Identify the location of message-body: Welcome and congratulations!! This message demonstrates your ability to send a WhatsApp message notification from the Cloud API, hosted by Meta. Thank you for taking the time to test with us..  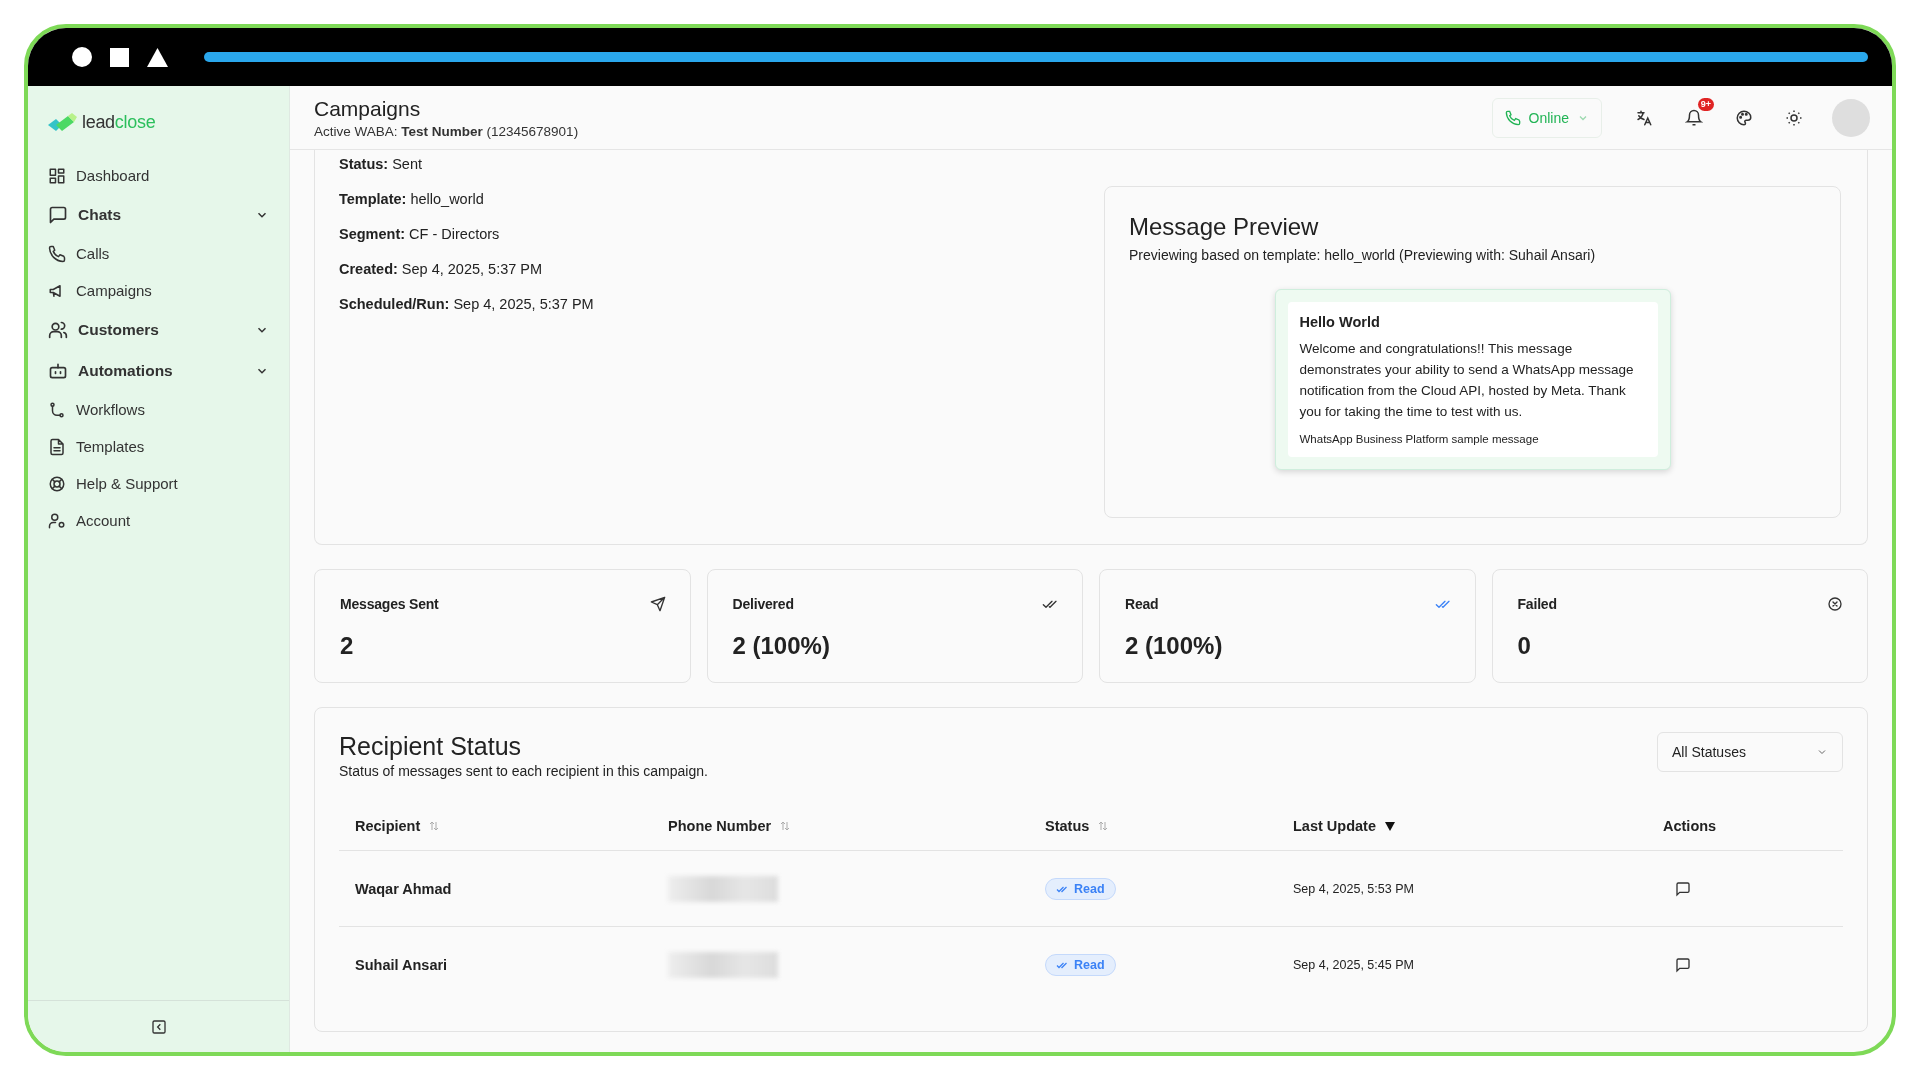
(1467, 380).